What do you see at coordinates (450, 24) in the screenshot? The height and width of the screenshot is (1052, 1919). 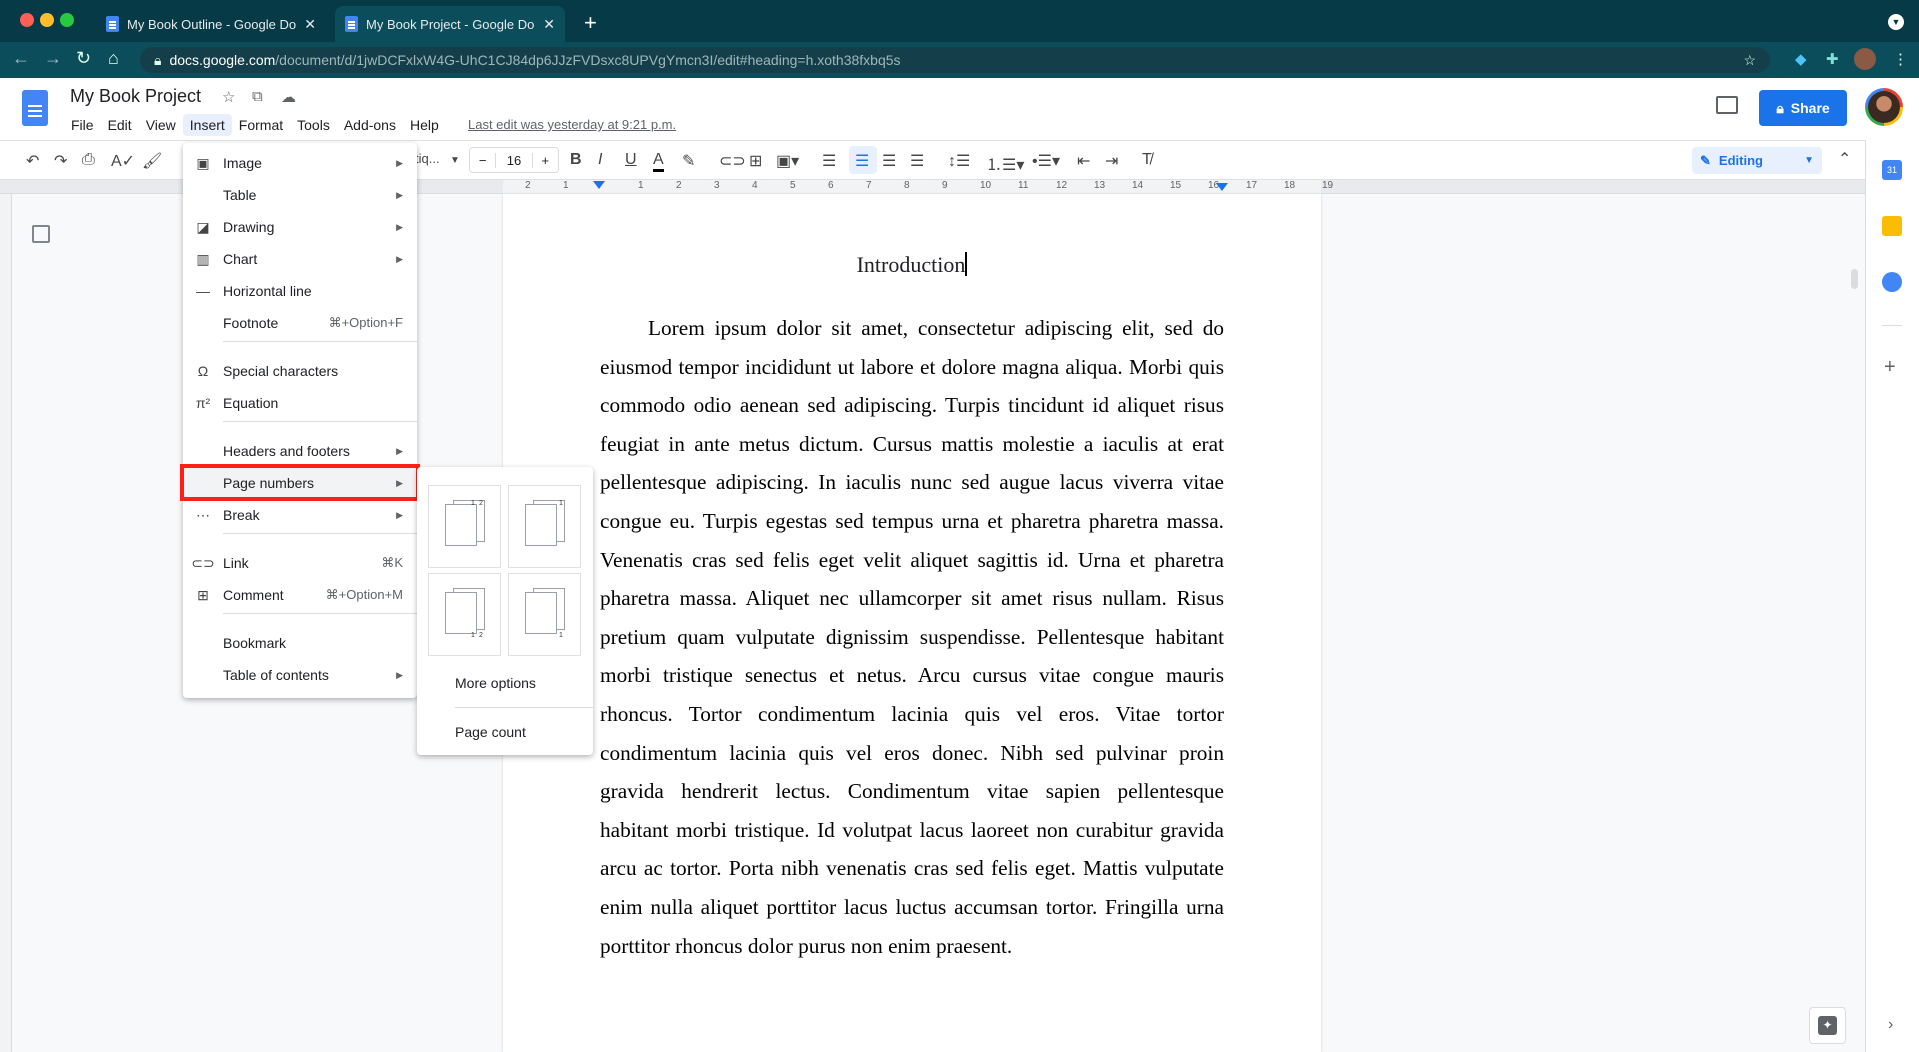 I see `browser-tab-project: My Book Project - Google Docs ✕` at bounding box center [450, 24].